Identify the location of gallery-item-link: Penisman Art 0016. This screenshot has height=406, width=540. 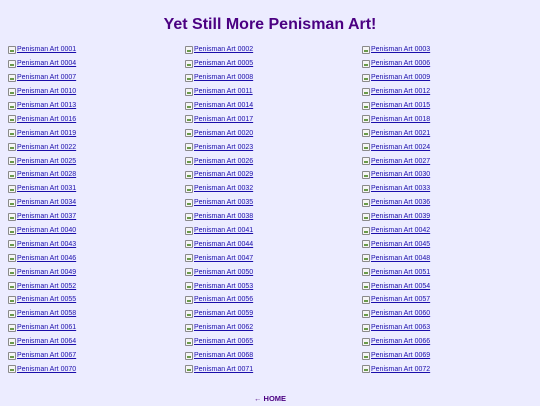
(42, 119).